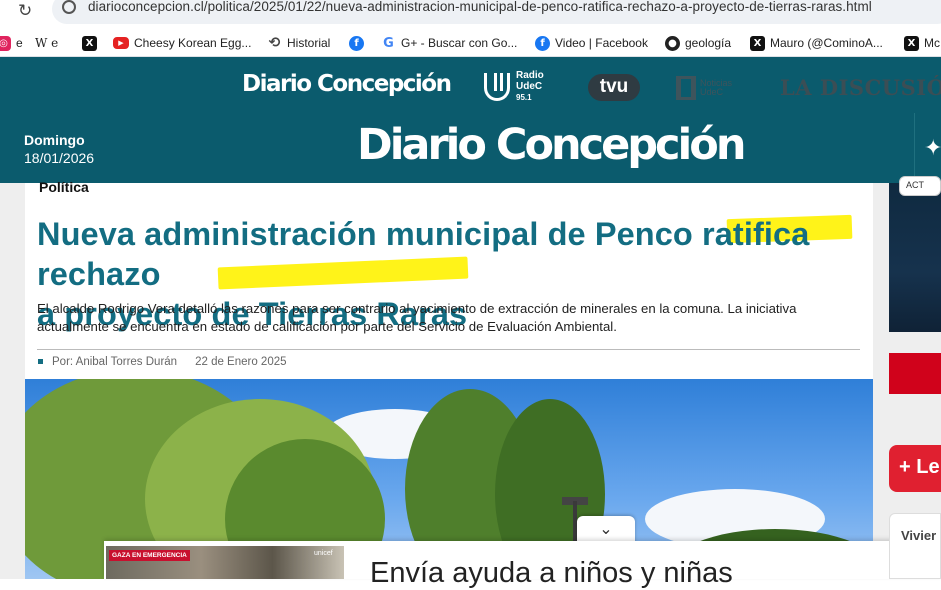 This screenshot has width=941, height=590. I want to click on tvu-link: tvu, so click(614, 87).